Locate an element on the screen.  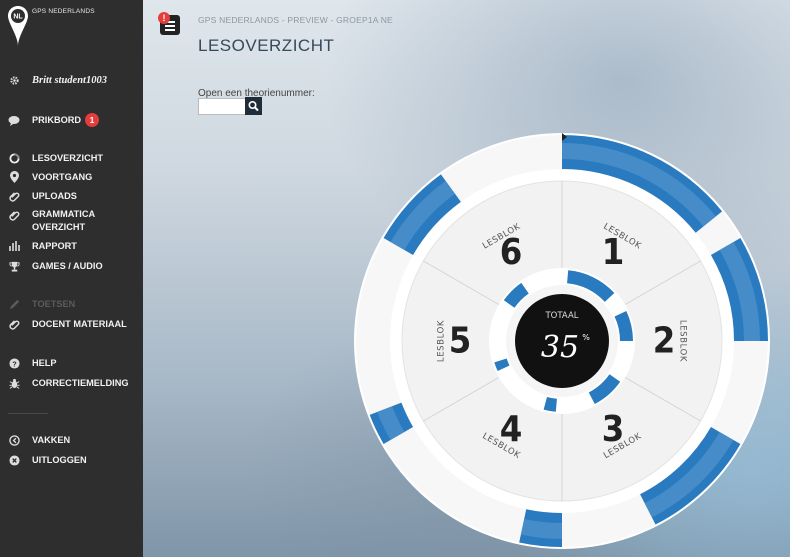
sidebar-item-vakken: VAKKEN is located at coordinates (39, 440).